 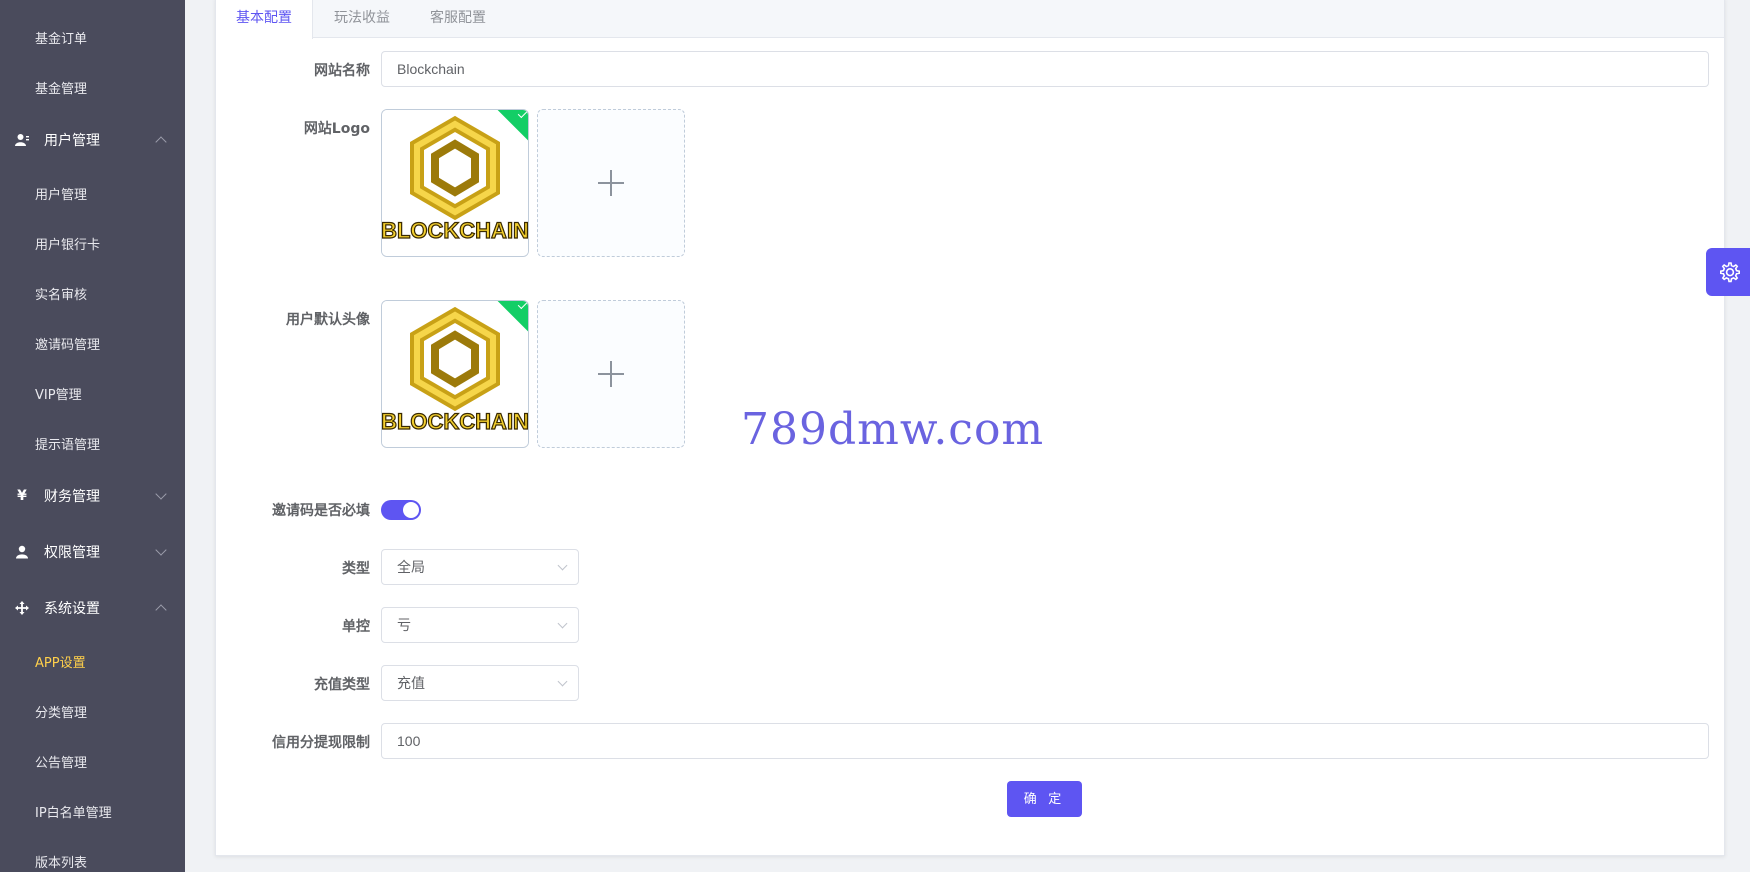 I want to click on site-logo-upload-button, so click(x=611, y=183).